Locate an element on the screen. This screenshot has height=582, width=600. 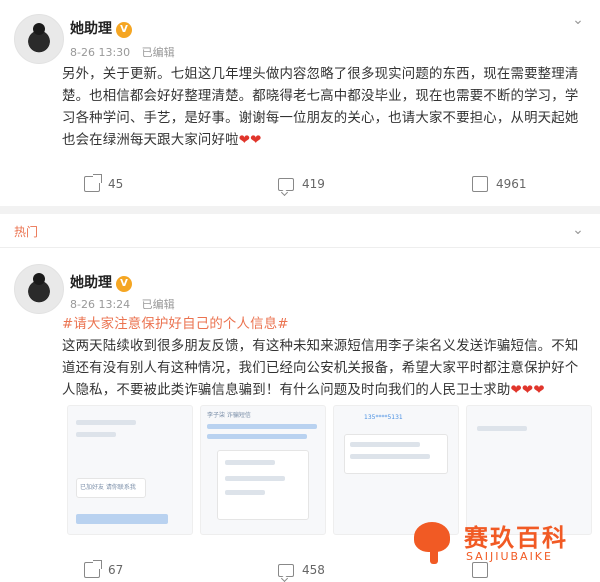
image-thumbnail: 已加好友 请你联系我 is located at coordinates (130, 470).